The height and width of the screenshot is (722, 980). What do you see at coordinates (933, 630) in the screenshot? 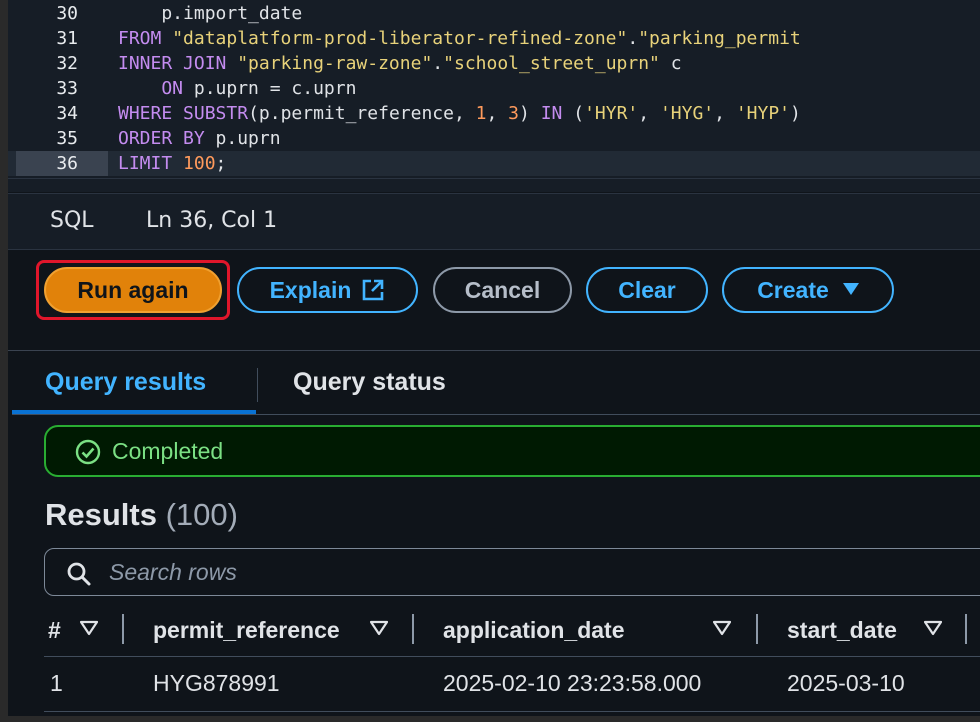
I see `sort-start-date-icon` at bounding box center [933, 630].